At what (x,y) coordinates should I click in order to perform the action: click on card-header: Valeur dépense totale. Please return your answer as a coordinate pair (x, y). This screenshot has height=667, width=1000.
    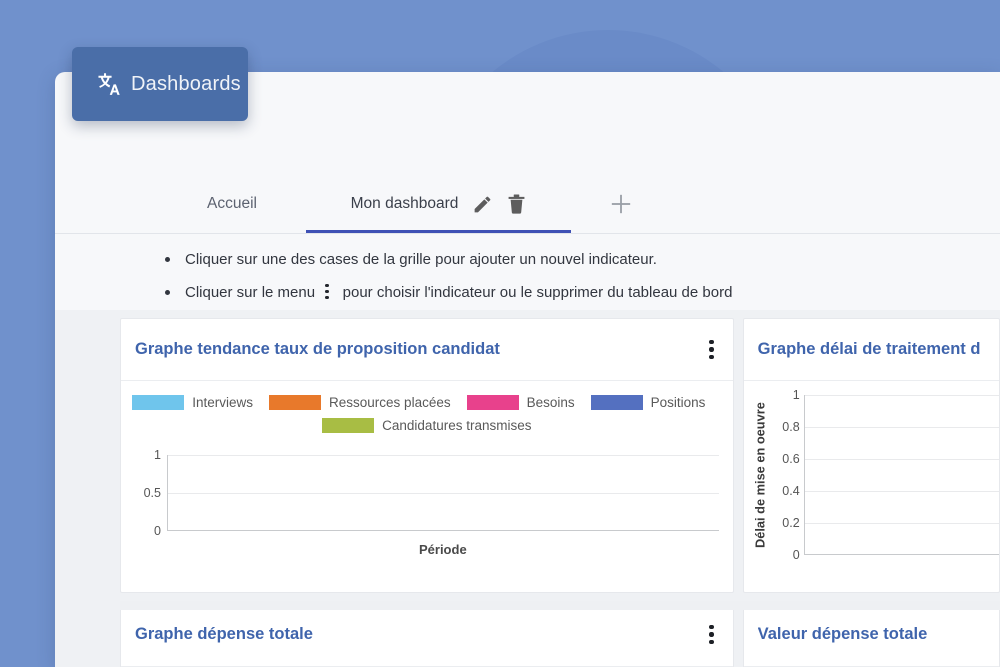
    Looking at the image, I should click on (871, 635).